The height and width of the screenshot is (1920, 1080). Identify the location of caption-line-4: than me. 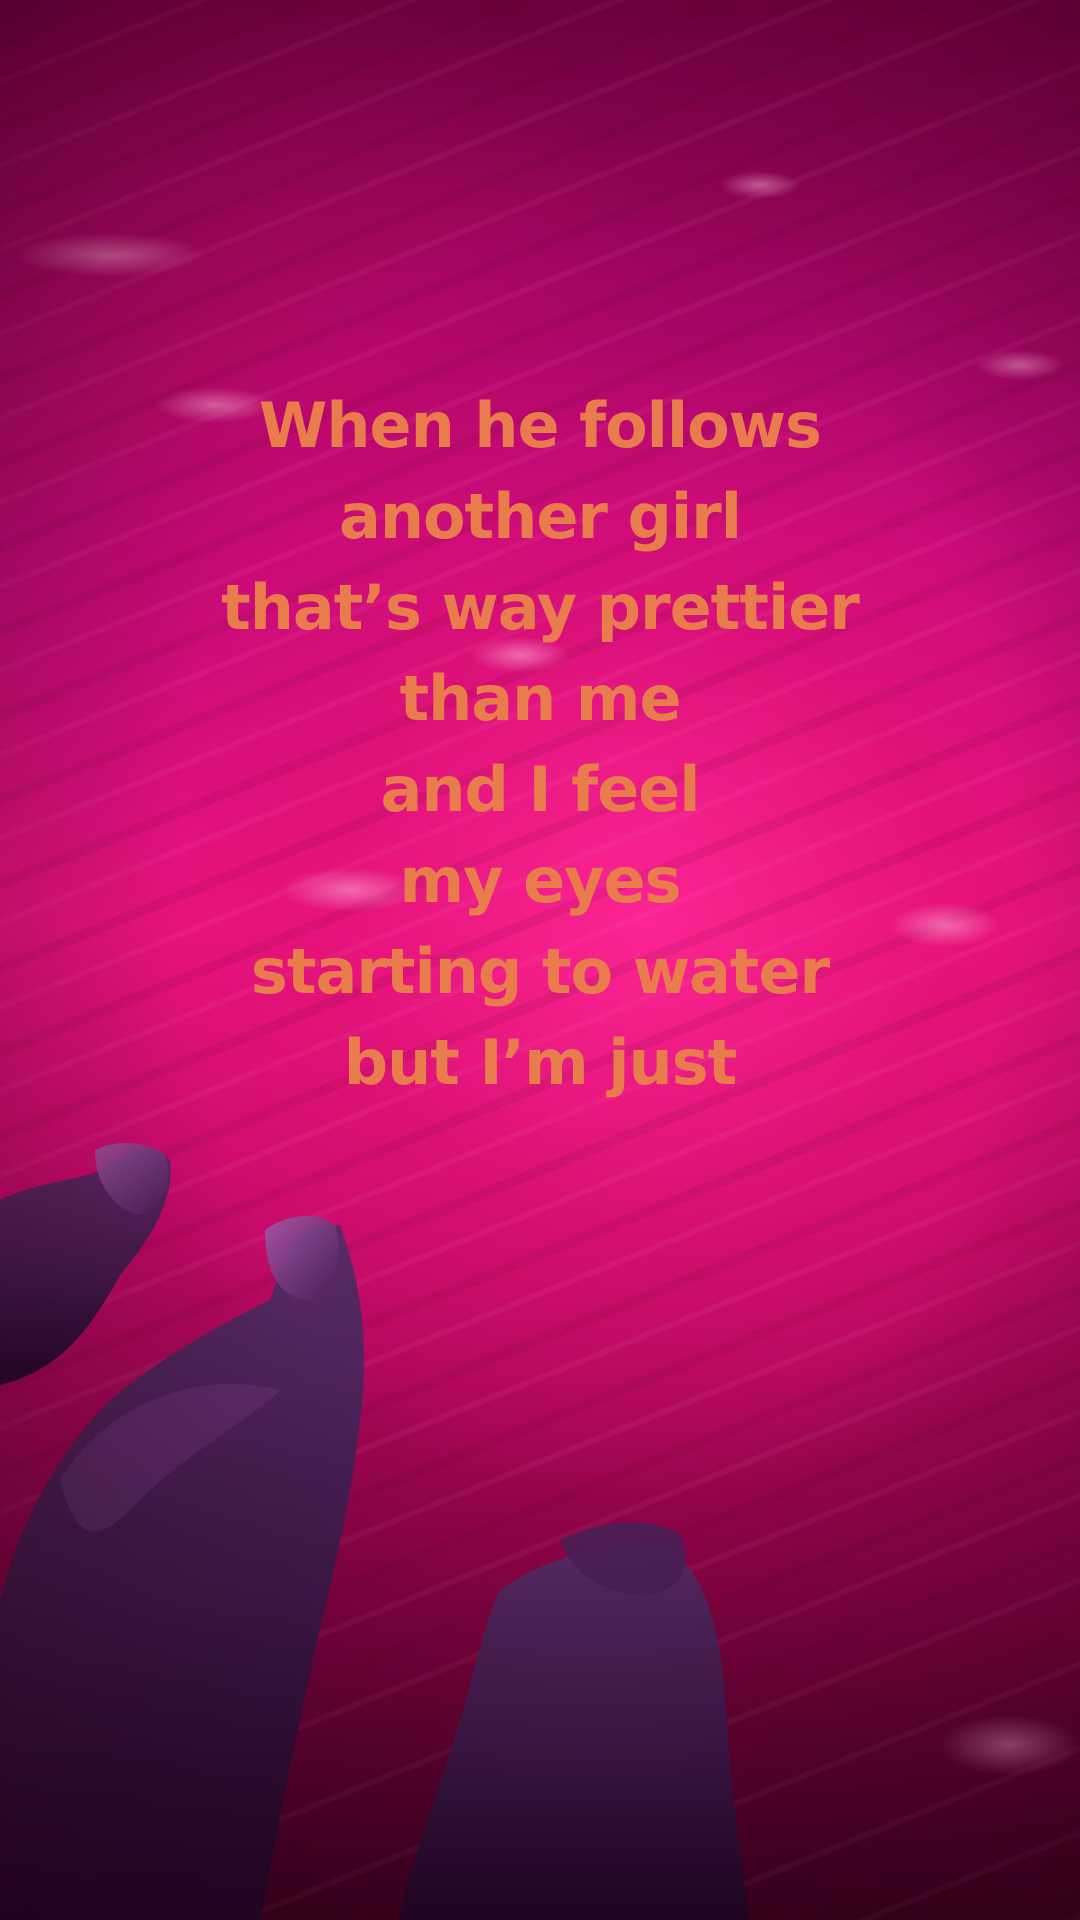
(540, 698).